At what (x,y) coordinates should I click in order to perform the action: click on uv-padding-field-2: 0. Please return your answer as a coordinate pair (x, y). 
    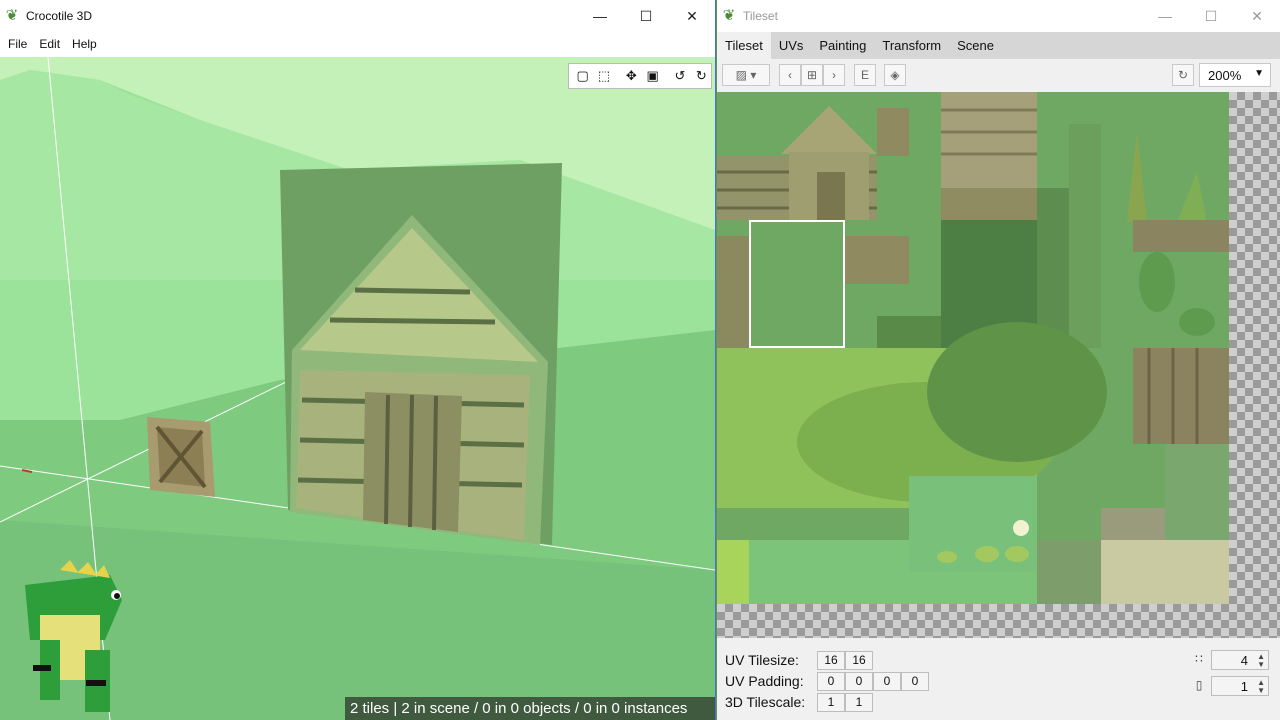
    Looking at the image, I should click on (859, 681).